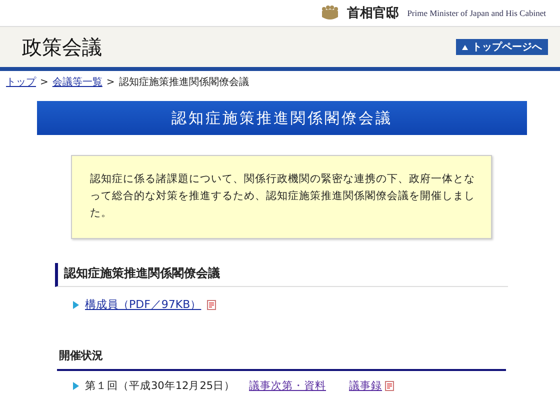  What do you see at coordinates (62, 48) in the screenshot?
I see `page-title: 政策会議` at bounding box center [62, 48].